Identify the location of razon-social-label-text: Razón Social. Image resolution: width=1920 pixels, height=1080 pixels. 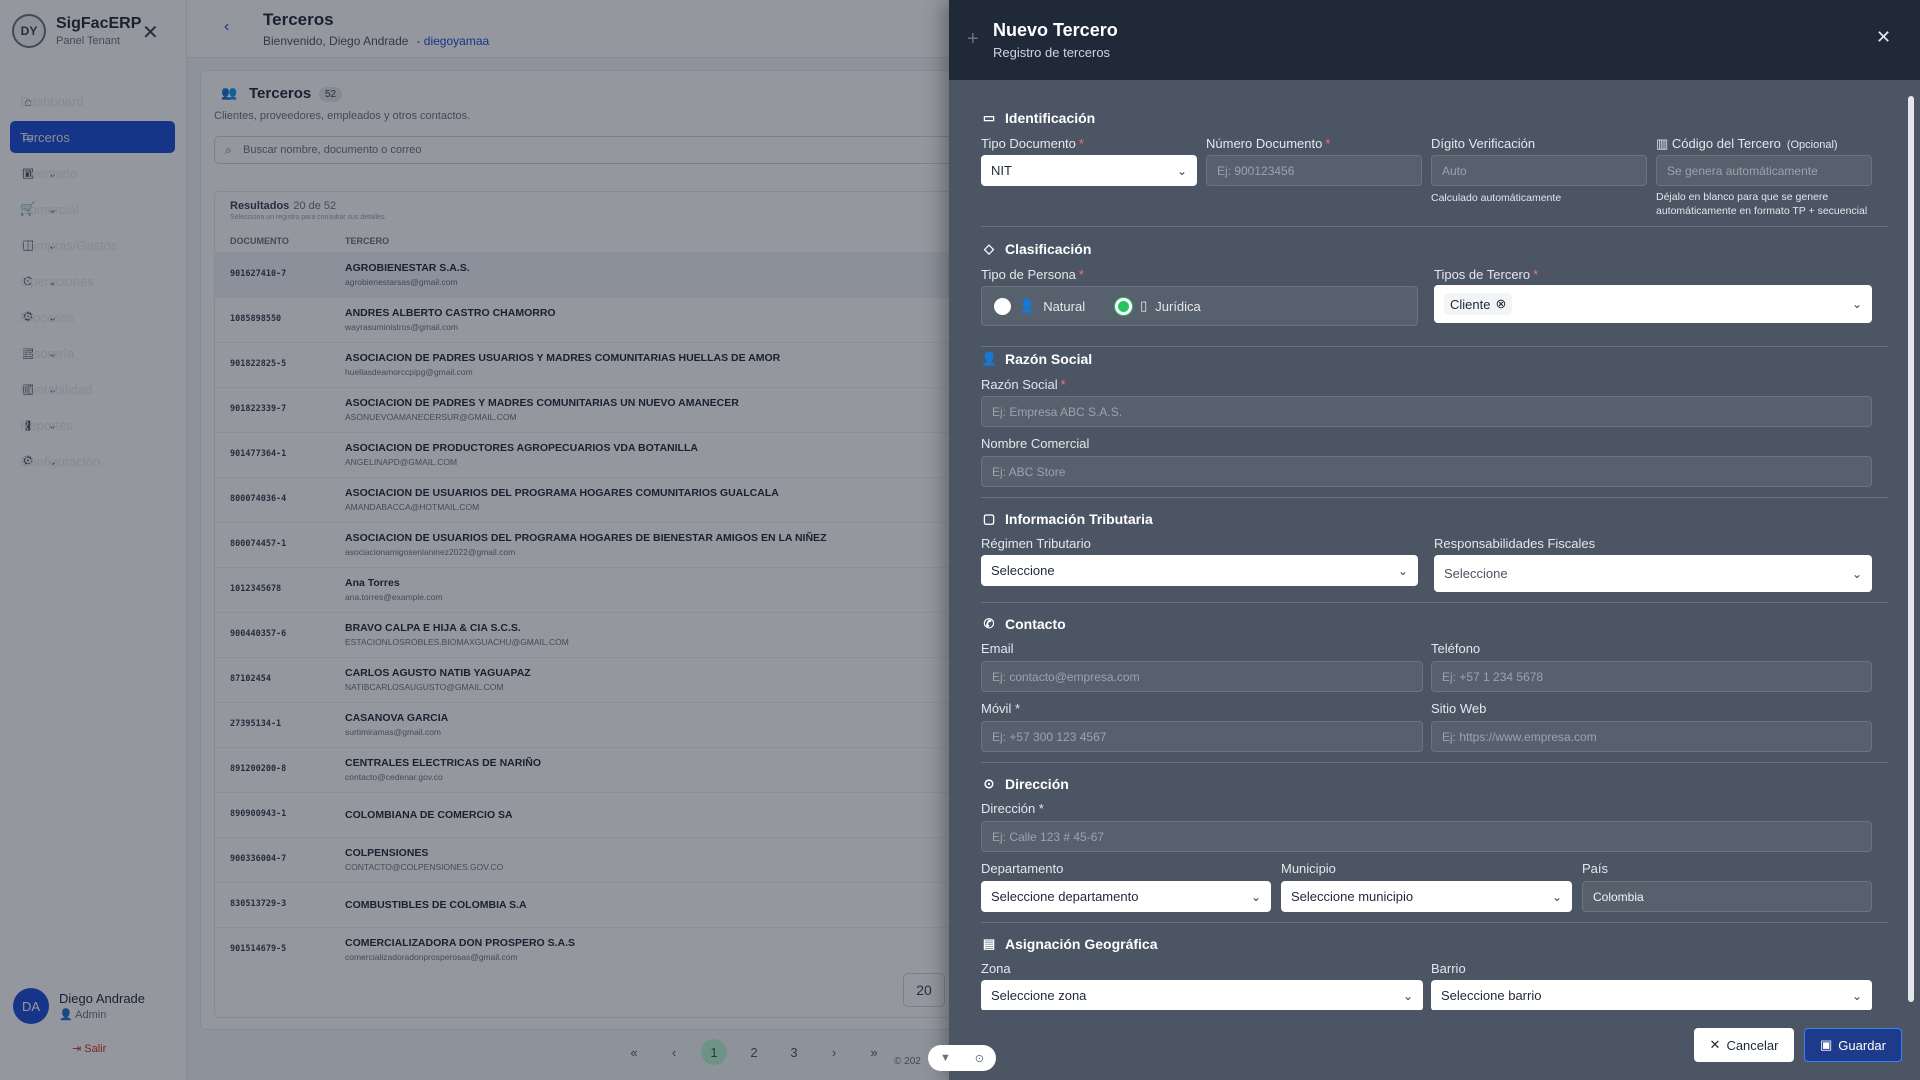
(1019, 384).